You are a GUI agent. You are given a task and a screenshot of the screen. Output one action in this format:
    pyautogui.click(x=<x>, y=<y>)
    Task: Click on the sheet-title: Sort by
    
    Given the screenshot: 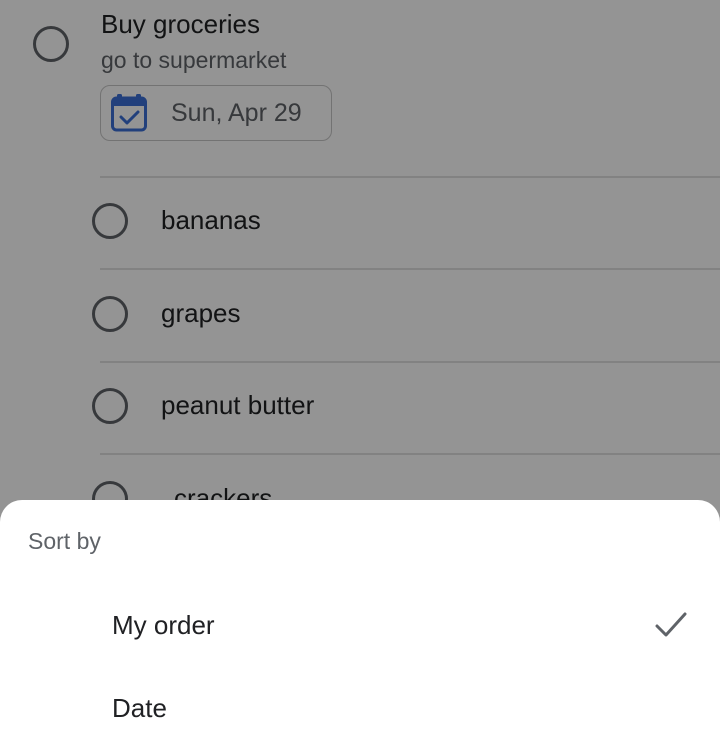 What is the action you would take?
    pyautogui.click(x=64, y=541)
    